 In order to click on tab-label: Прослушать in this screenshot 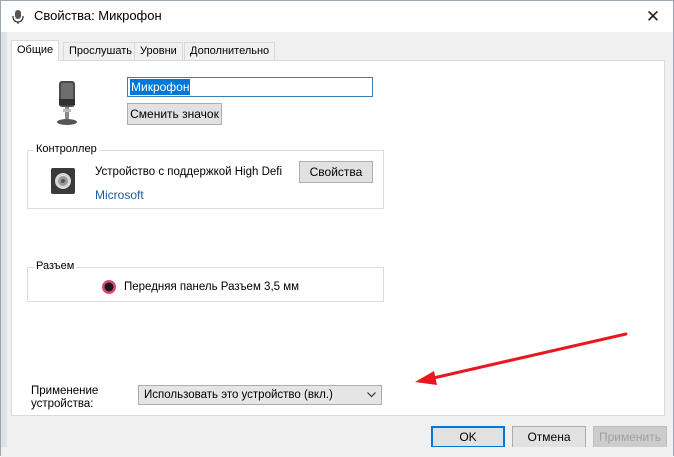, I will do `click(101, 51)`.